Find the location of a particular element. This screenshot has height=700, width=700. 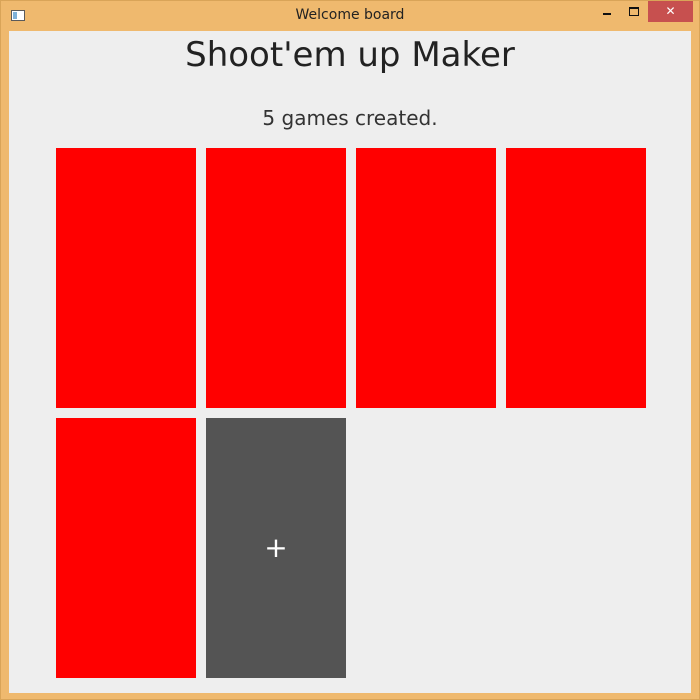

plus-icon: + is located at coordinates (276, 547).